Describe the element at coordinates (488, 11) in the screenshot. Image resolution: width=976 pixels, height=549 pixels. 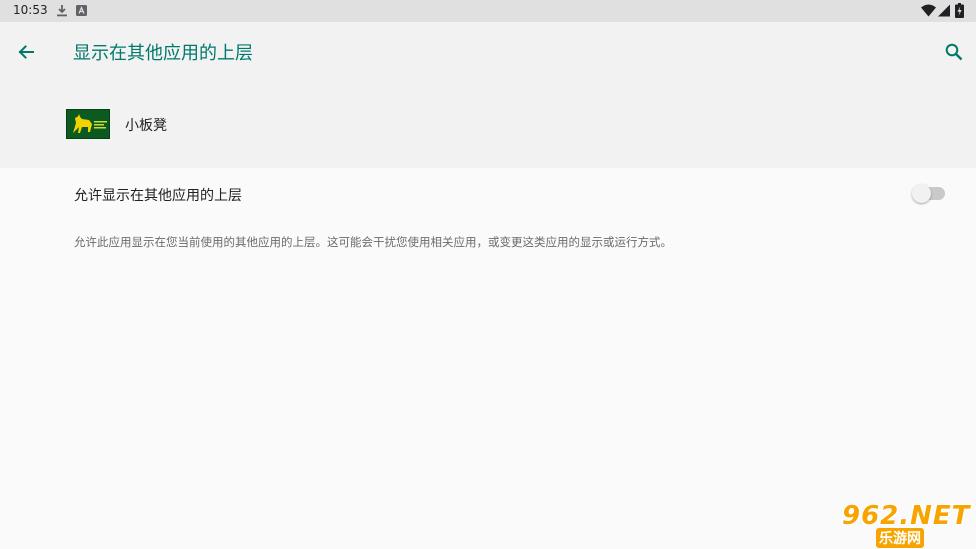
I see `status-bar: 10:53` at that location.